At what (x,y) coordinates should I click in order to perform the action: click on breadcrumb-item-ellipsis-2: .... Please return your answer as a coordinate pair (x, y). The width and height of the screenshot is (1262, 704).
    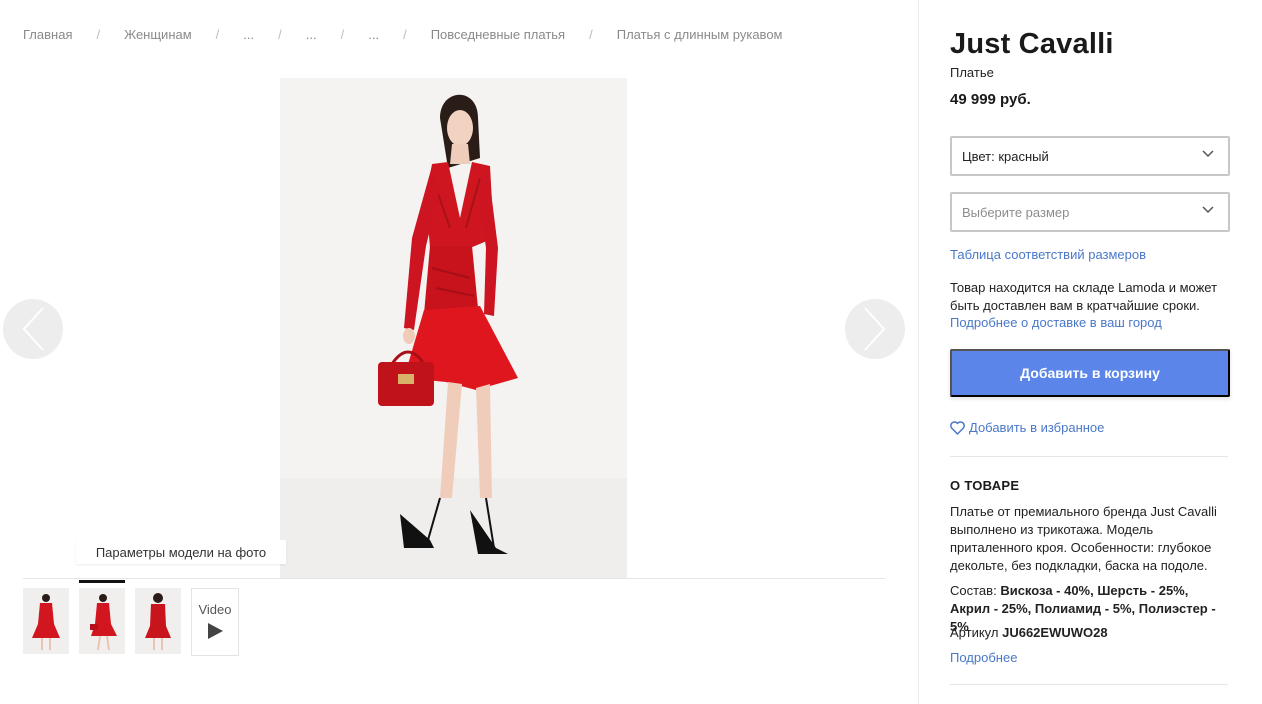
    Looking at the image, I should click on (311, 34).